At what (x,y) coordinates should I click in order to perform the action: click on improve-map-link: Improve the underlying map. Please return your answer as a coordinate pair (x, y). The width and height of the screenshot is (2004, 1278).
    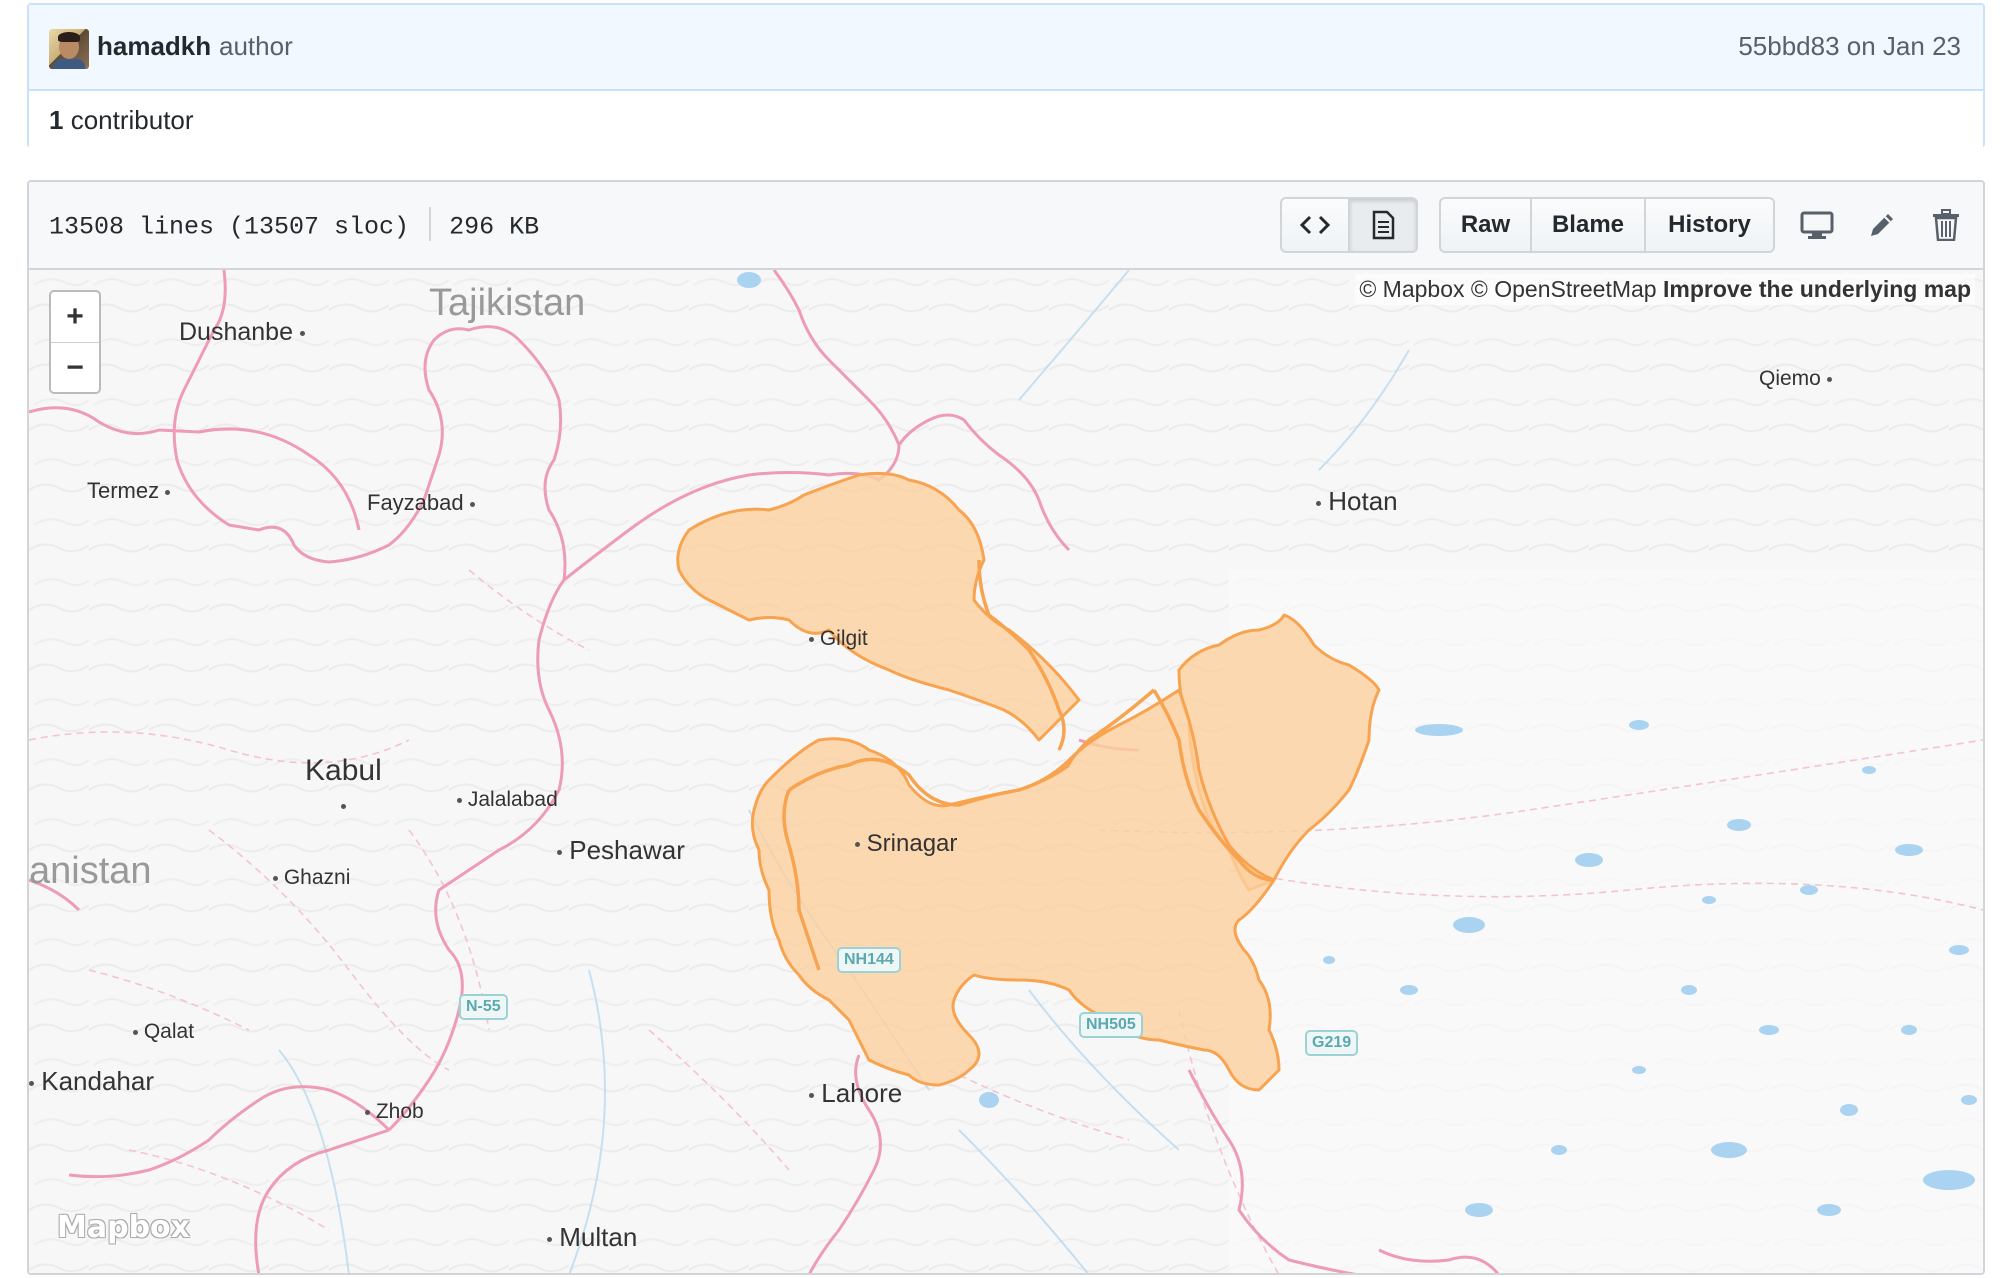
    Looking at the image, I should click on (1817, 289).